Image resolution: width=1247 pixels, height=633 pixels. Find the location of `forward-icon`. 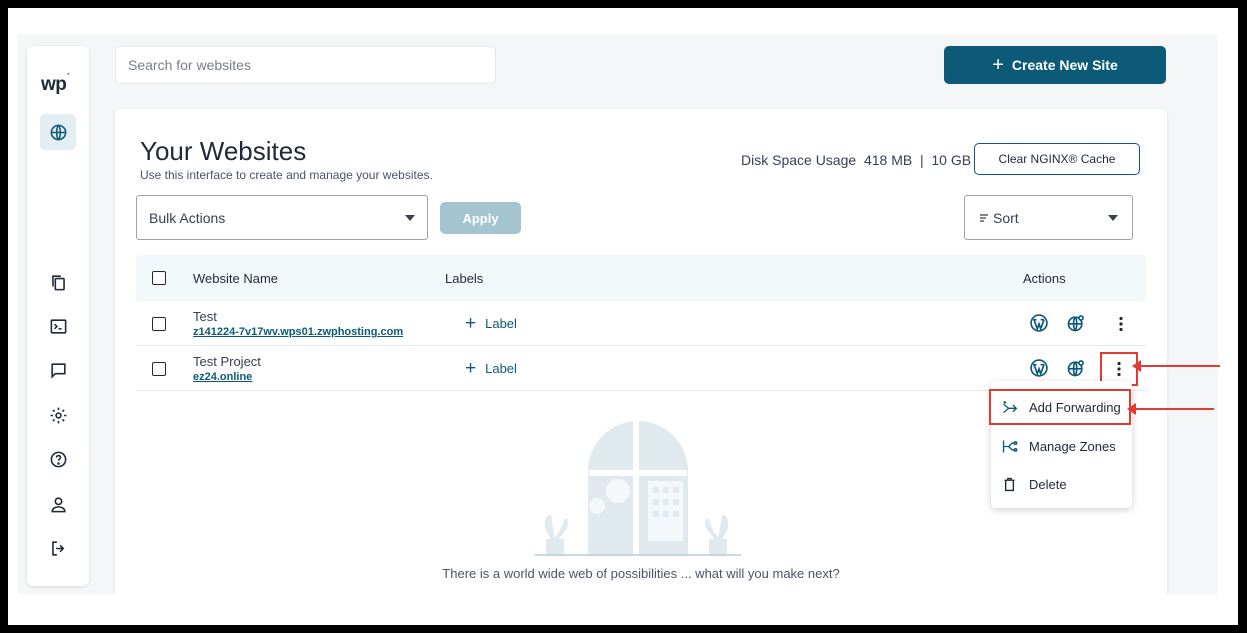

forward-icon is located at coordinates (1010, 406).